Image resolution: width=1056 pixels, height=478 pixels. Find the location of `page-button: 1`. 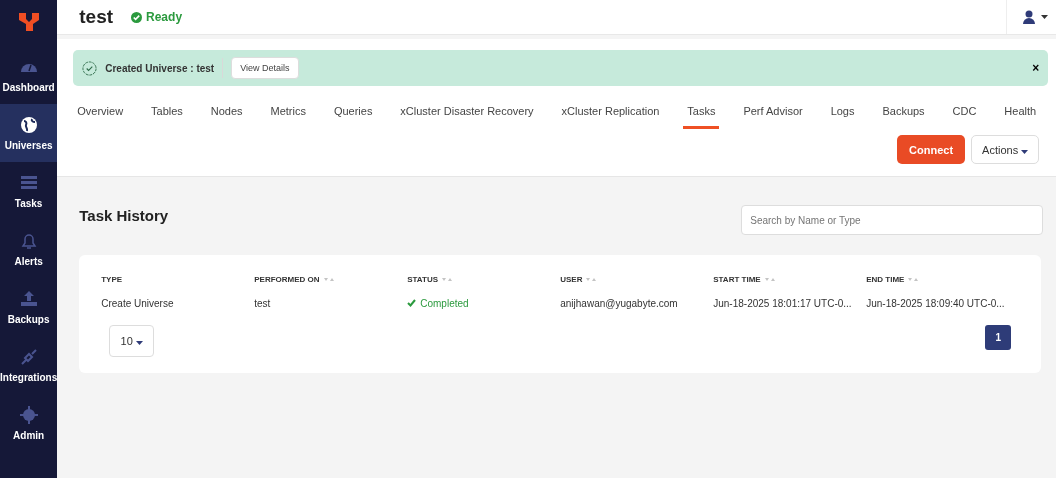

page-button: 1 is located at coordinates (998, 337).